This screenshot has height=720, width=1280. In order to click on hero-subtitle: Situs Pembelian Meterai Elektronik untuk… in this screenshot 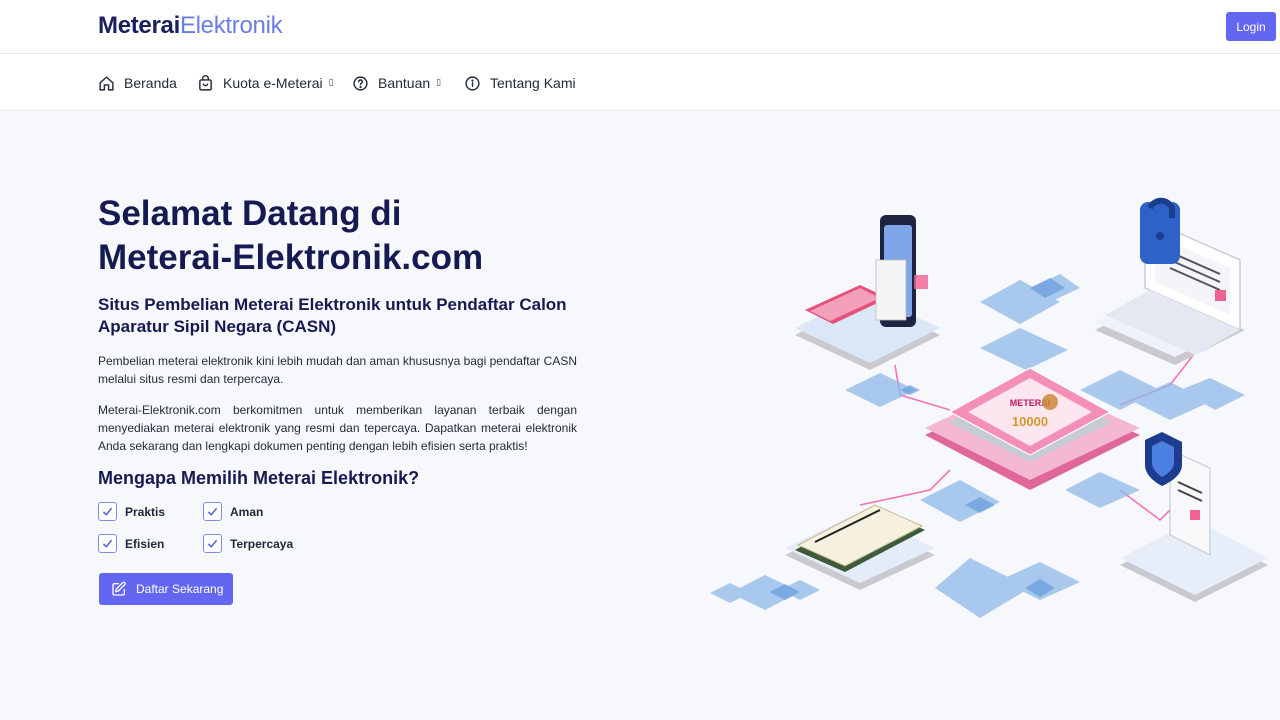, I will do `click(332, 315)`.